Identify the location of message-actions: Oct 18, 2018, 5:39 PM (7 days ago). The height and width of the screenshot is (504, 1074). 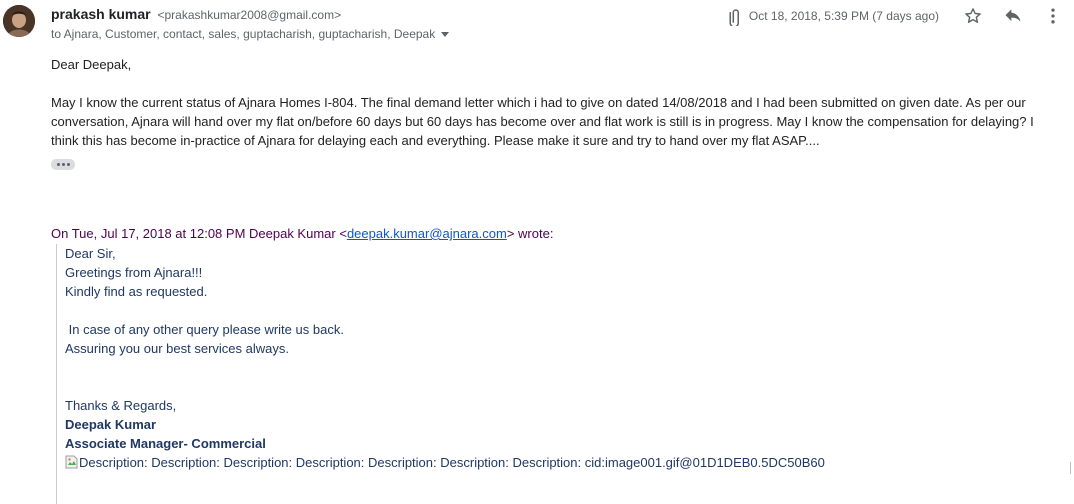
(898, 16).